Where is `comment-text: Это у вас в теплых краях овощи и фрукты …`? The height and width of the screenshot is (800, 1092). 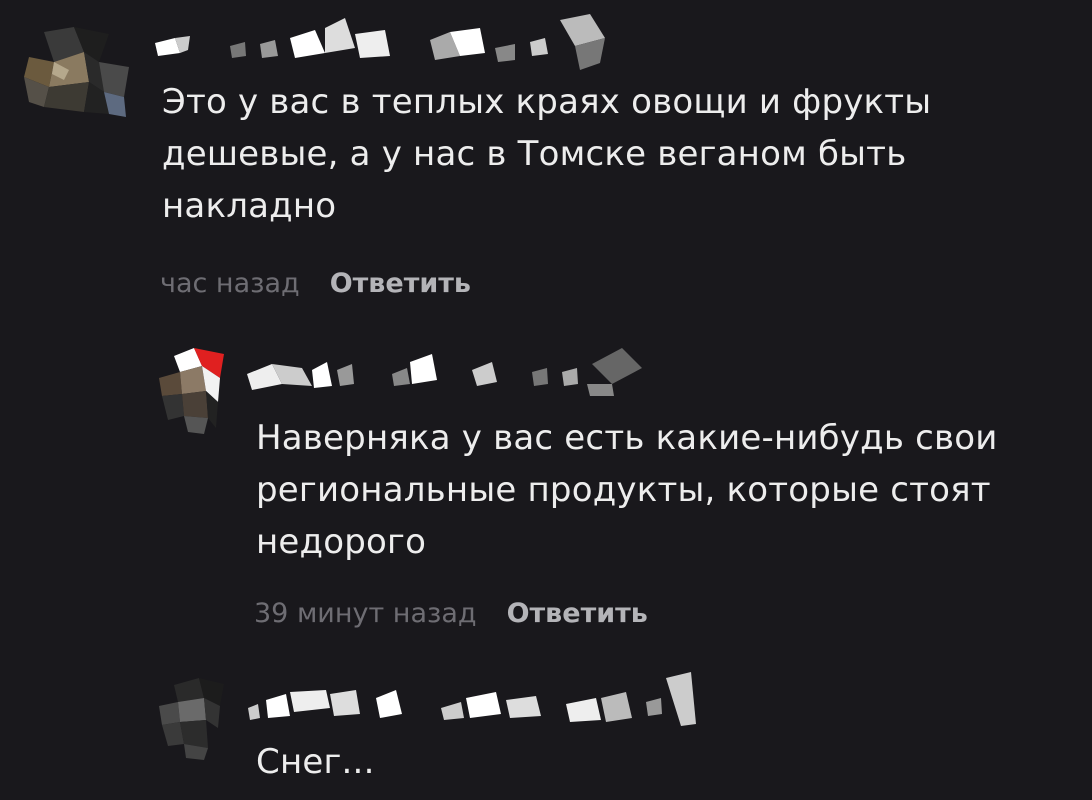
comment-text: Это у вас в теплых краях овощи и фрукты … is located at coordinates (547, 154).